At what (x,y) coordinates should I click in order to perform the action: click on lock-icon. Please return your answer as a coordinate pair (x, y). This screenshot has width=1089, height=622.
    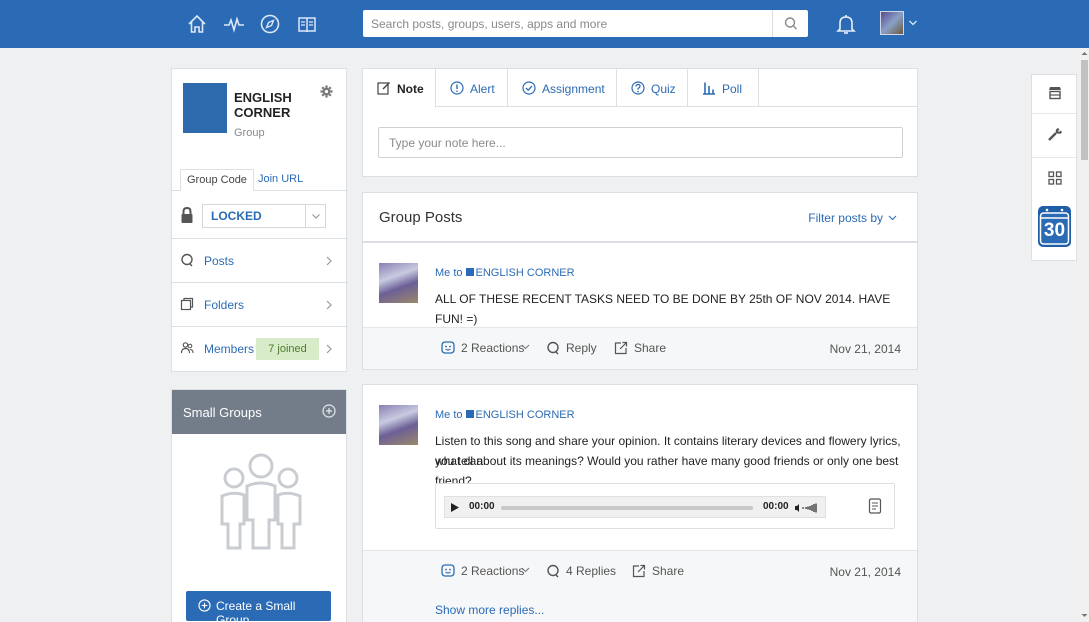
    Looking at the image, I should click on (187, 215).